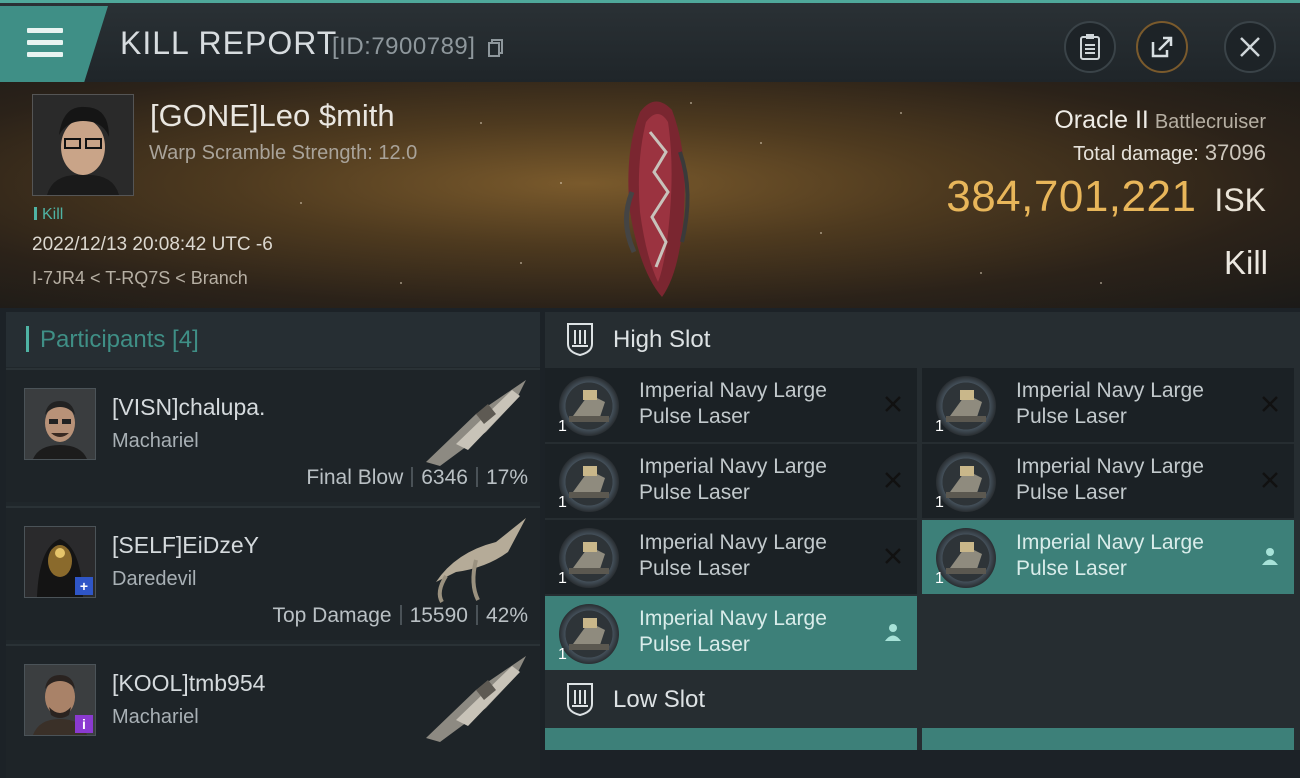  I want to click on participant-avatar: +, so click(60, 562).